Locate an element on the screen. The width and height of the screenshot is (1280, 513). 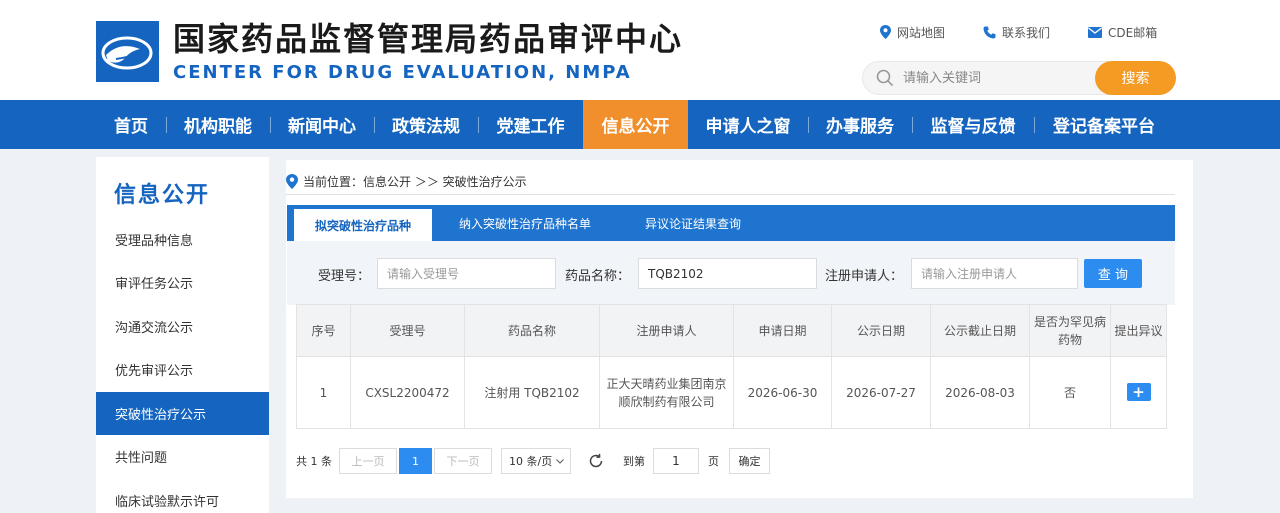
applicant-label: 注册申请人： is located at coordinates (864, 276).